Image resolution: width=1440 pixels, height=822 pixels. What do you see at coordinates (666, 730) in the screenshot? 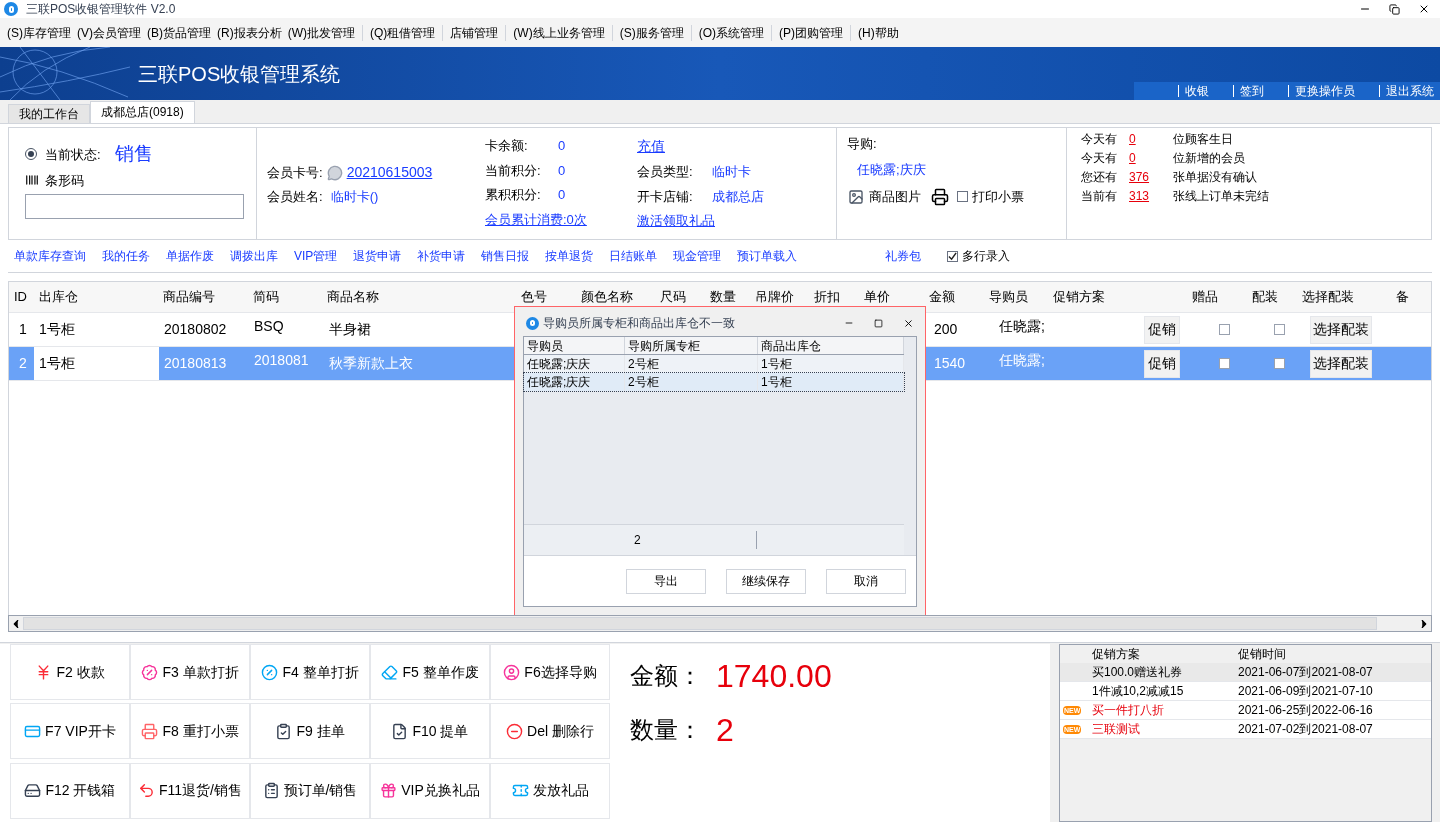
I see `total-label: 数量：` at bounding box center [666, 730].